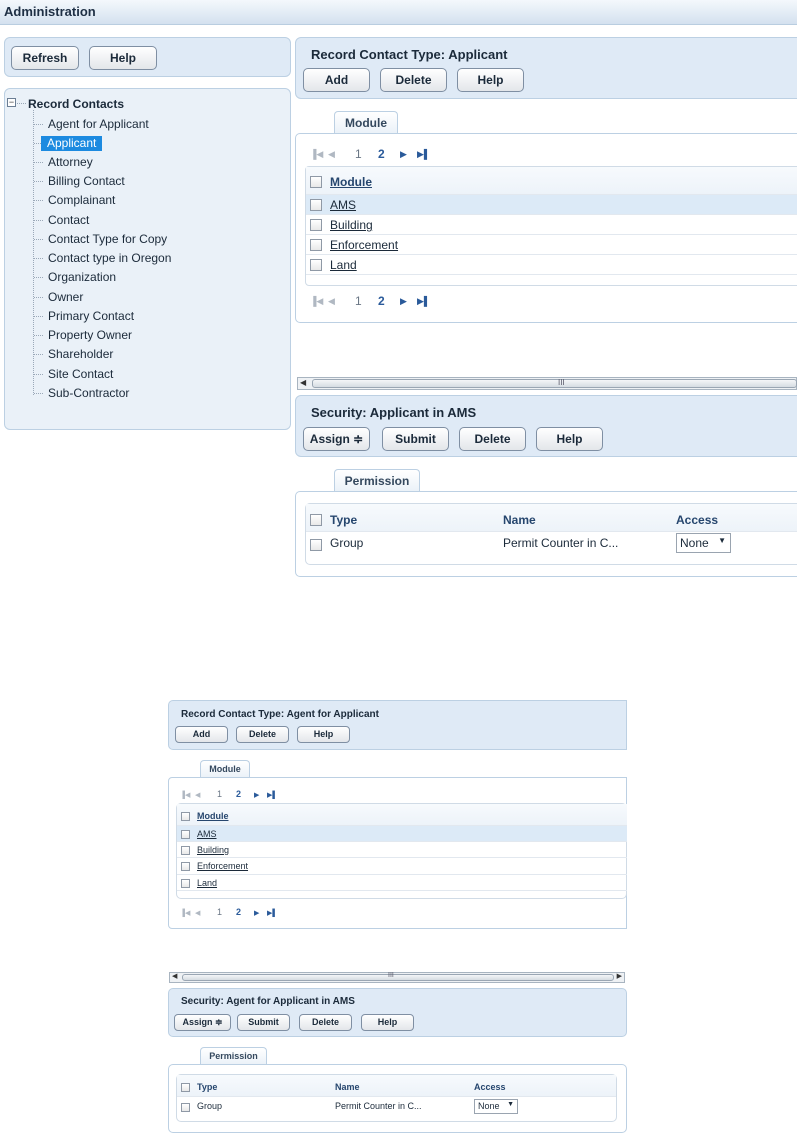 This screenshot has height=1135, width=797. I want to click on tree-item: Primary Contact, so click(91, 316).